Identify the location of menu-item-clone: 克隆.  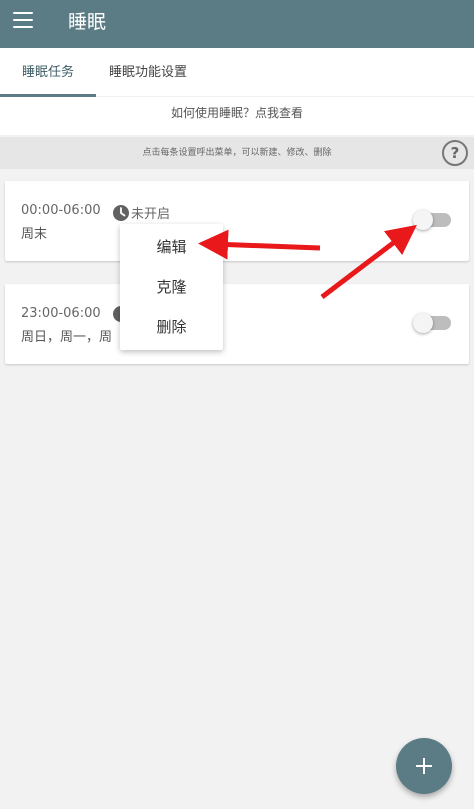
(171, 287).